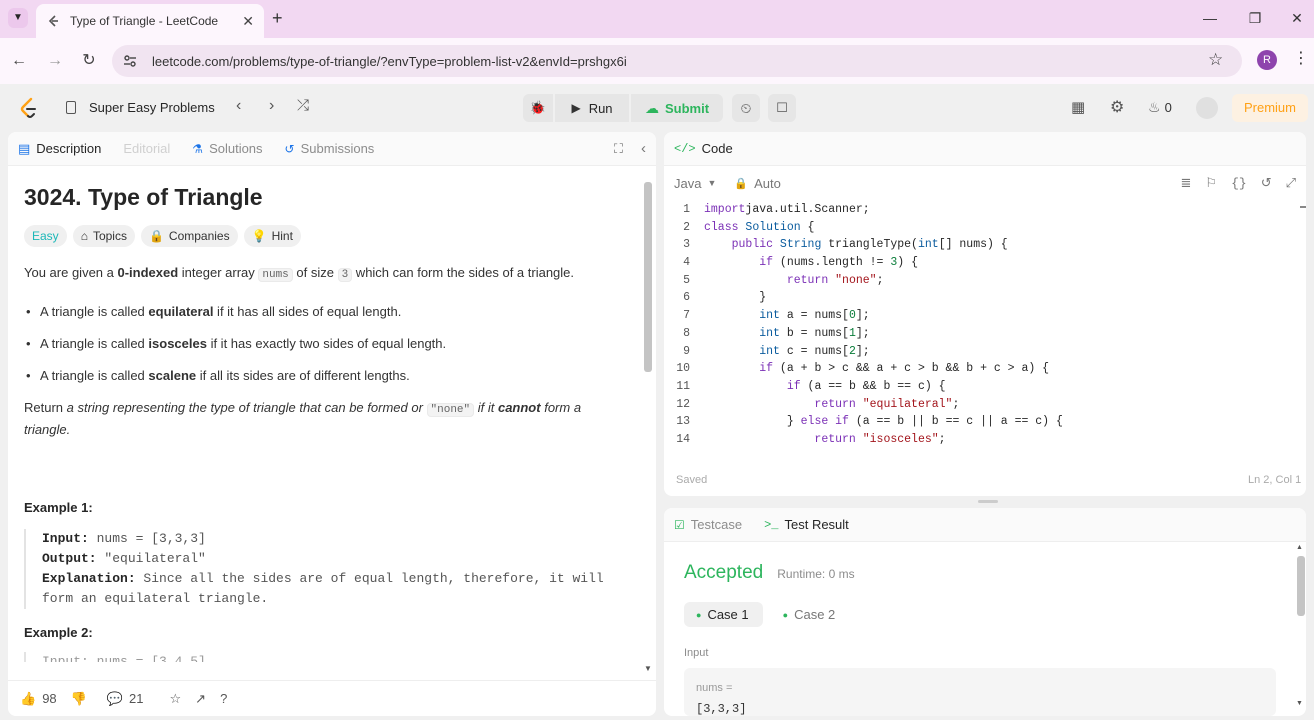  What do you see at coordinates (979, 407) in the screenshot?
I see `code-line: 12 return "equilateral";` at bounding box center [979, 407].